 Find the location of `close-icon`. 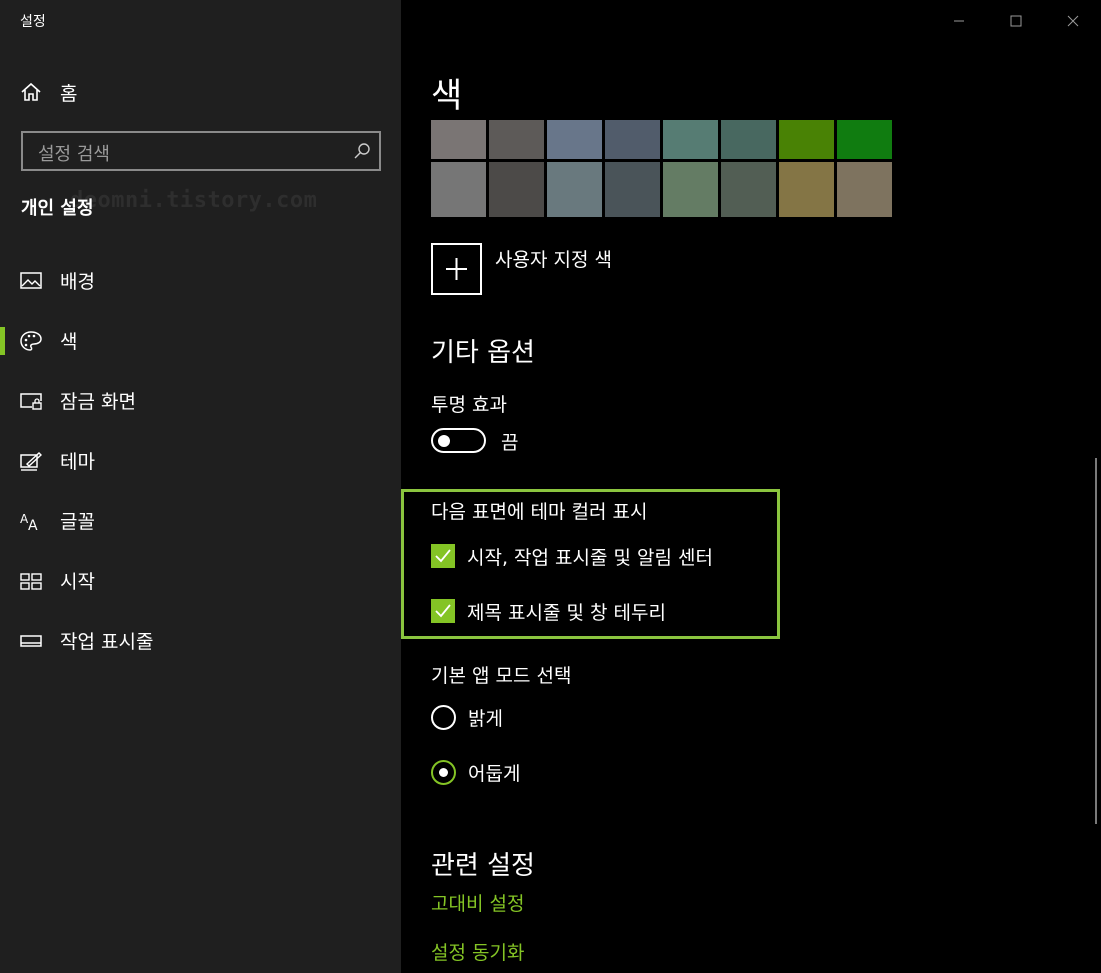

close-icon is located at coordinates (1072, 21).